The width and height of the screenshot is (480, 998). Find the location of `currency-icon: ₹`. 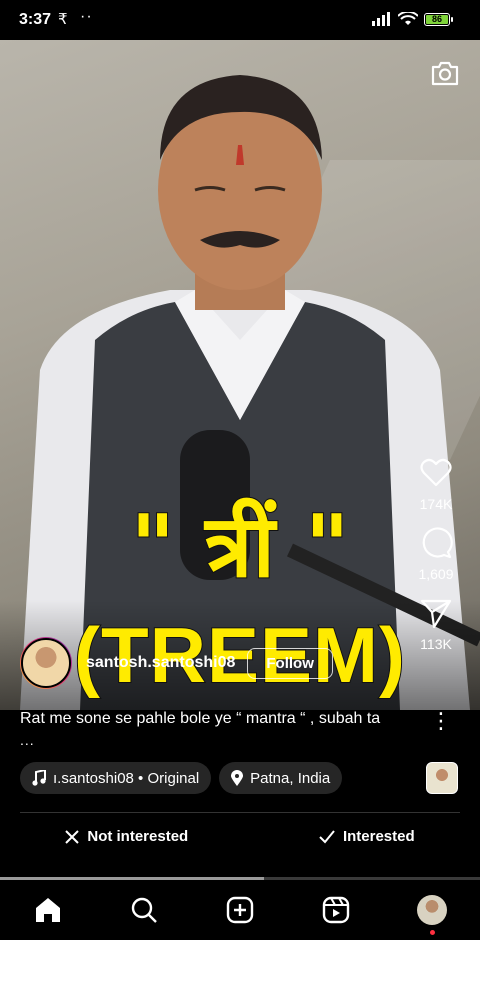

currency-icon: ₹ is located at coordinates (63, 19).